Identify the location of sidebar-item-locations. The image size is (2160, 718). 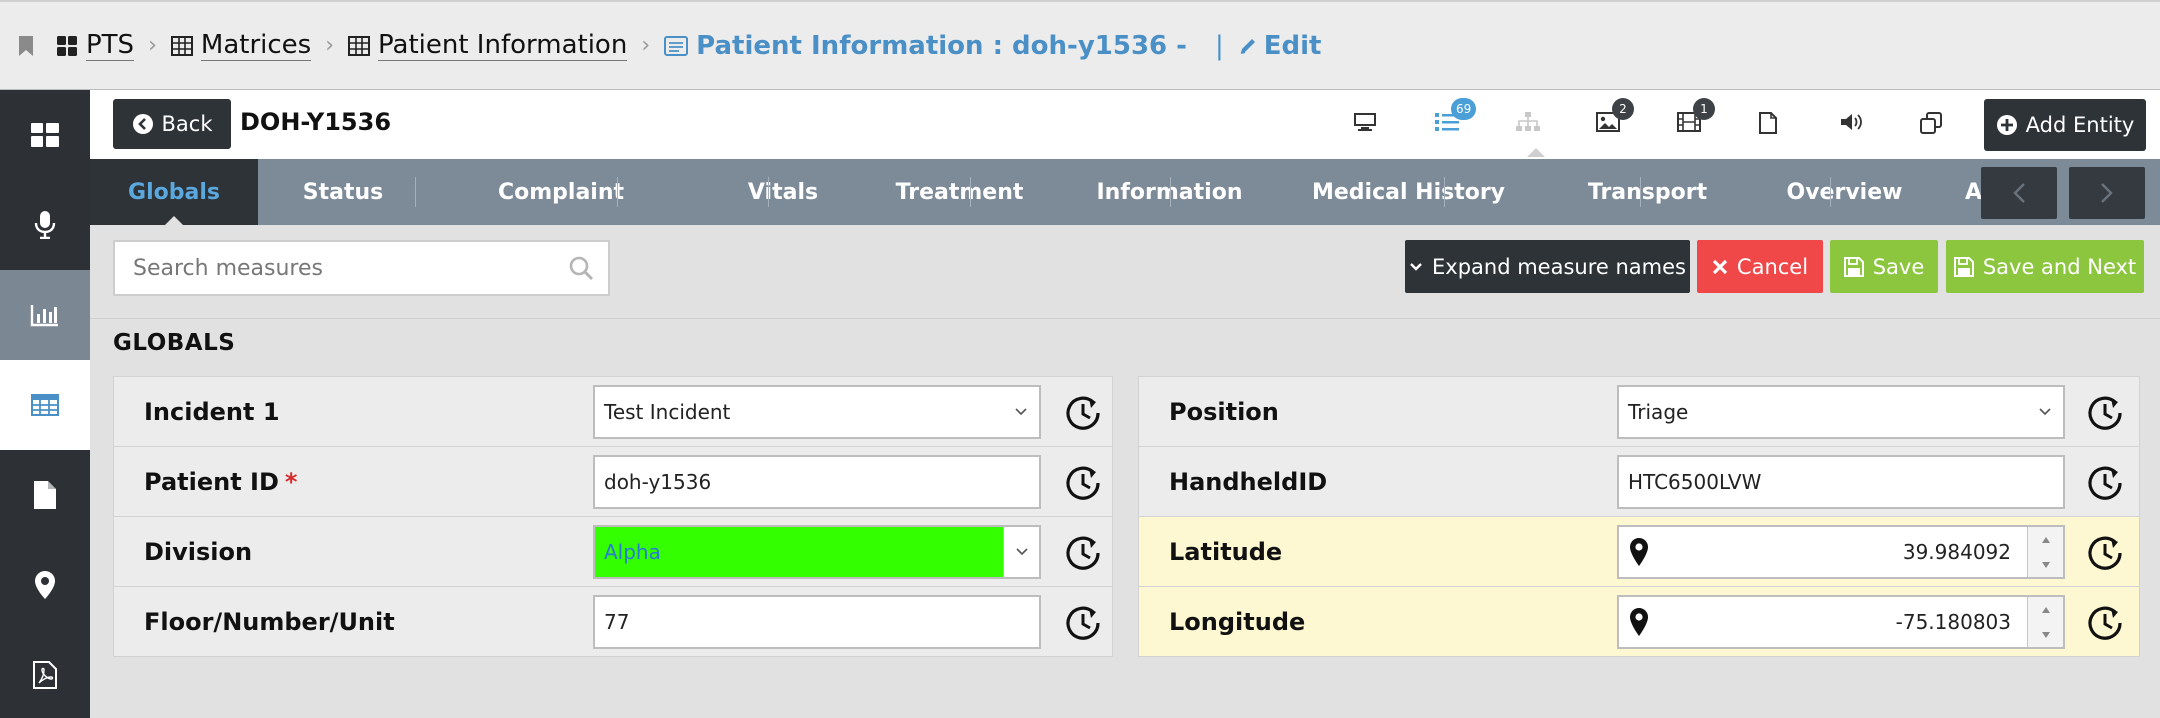
(45, 585).